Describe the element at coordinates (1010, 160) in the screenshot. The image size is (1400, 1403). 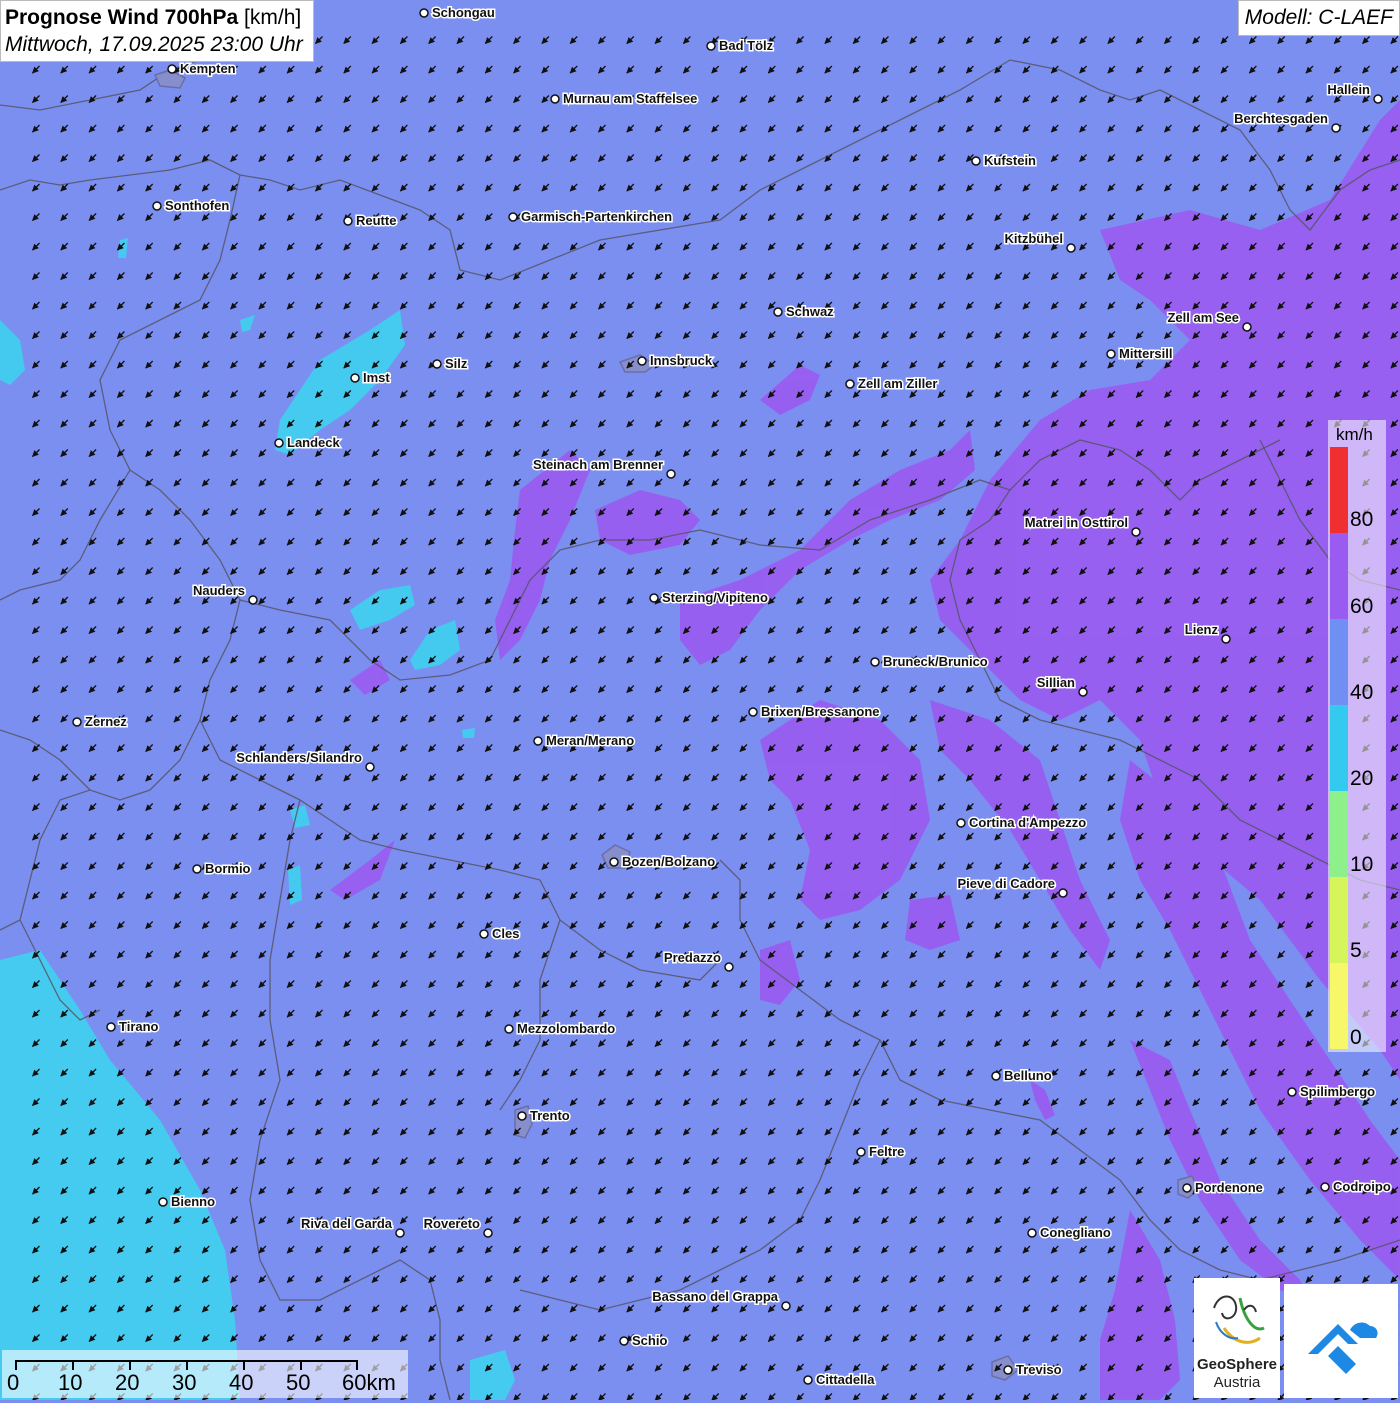
I see `city-label: Kufstein` at that location.